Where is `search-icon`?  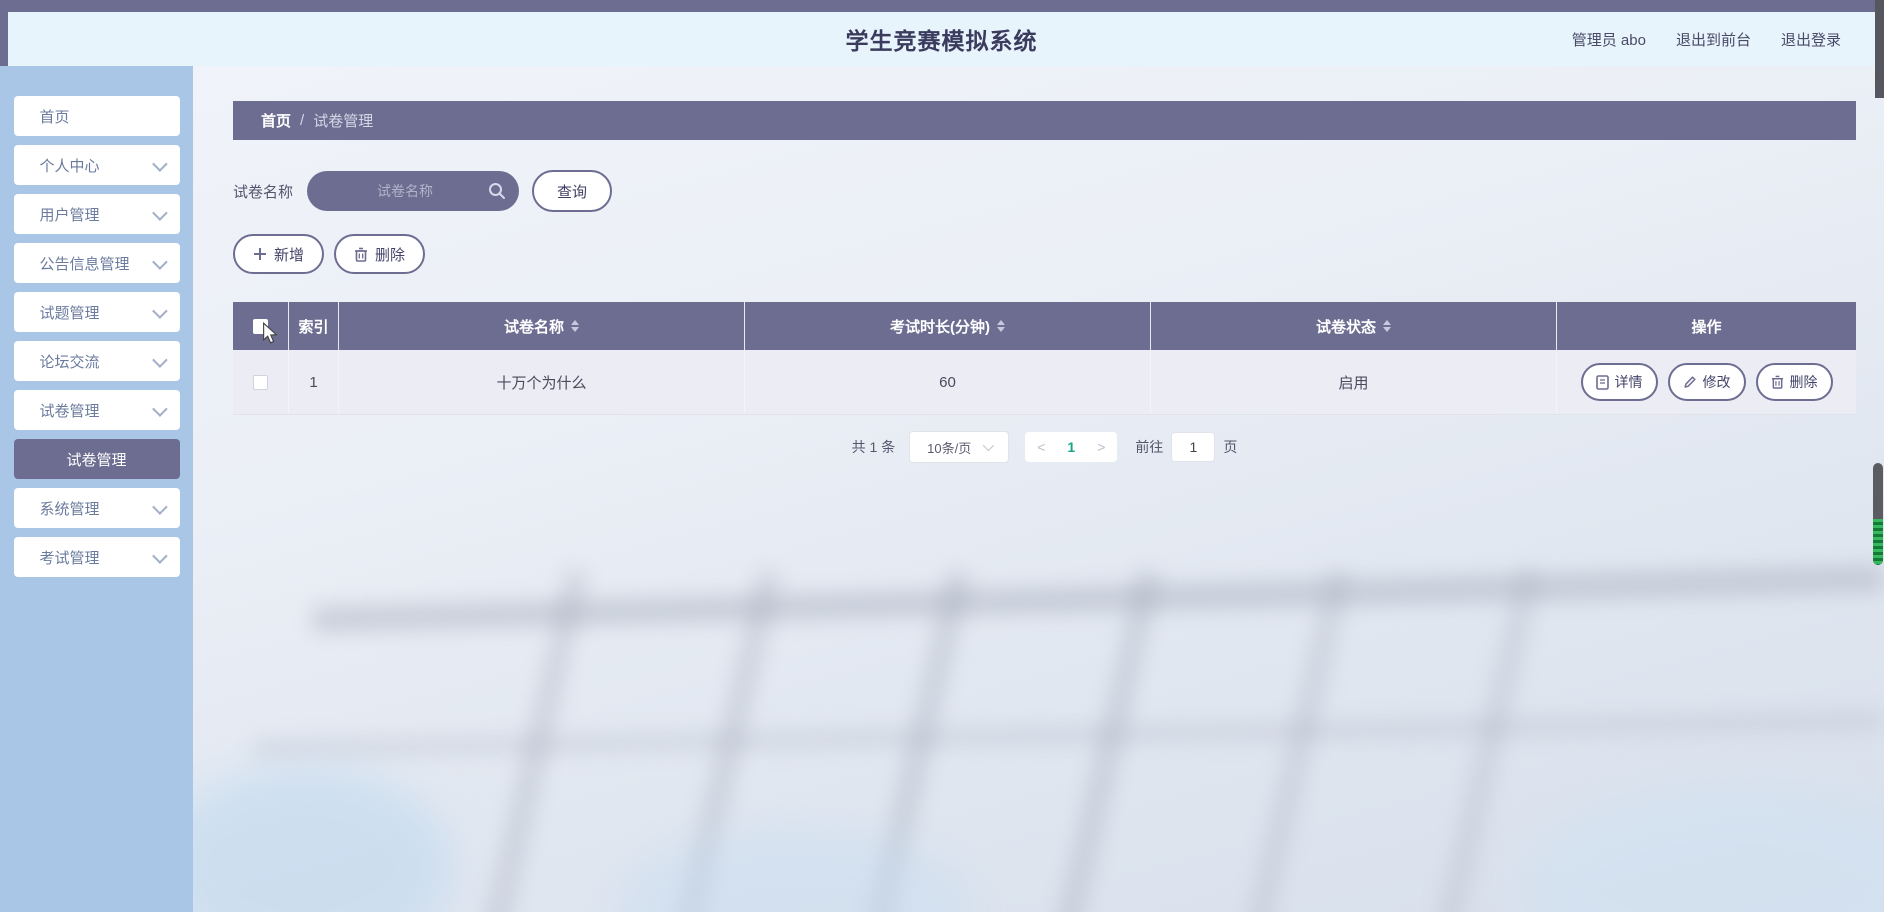 search-icon is located at coordinates (497, 193).